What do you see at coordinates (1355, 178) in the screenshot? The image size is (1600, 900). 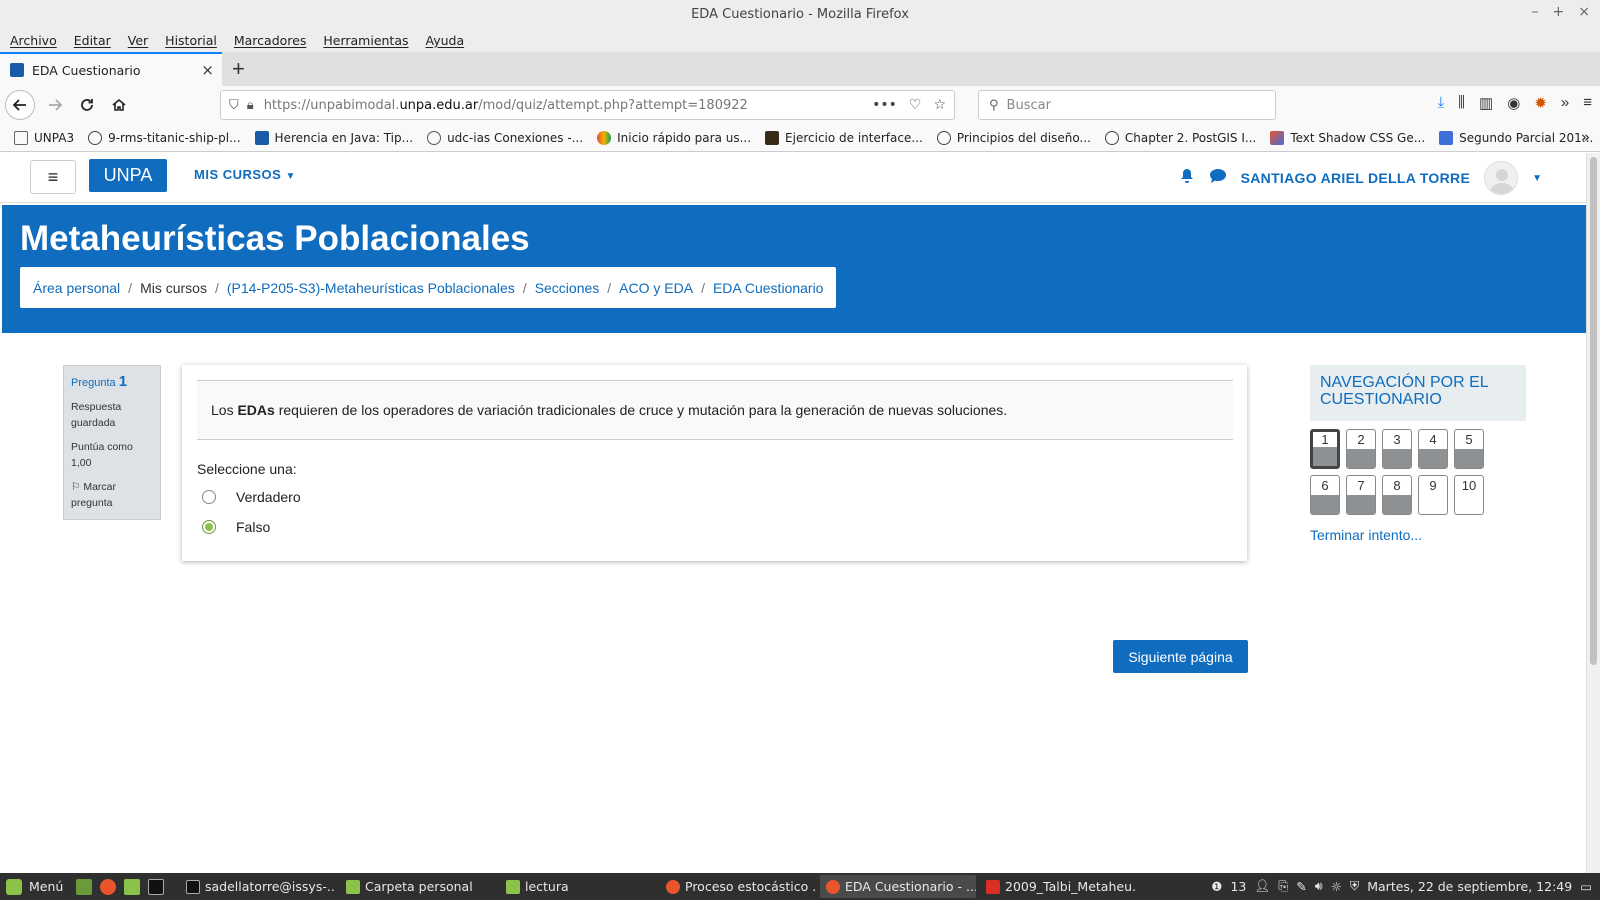 I see `user-name: SANTIAGO ARIEL DELLA TORRE` at bounding box center [1355, 178].